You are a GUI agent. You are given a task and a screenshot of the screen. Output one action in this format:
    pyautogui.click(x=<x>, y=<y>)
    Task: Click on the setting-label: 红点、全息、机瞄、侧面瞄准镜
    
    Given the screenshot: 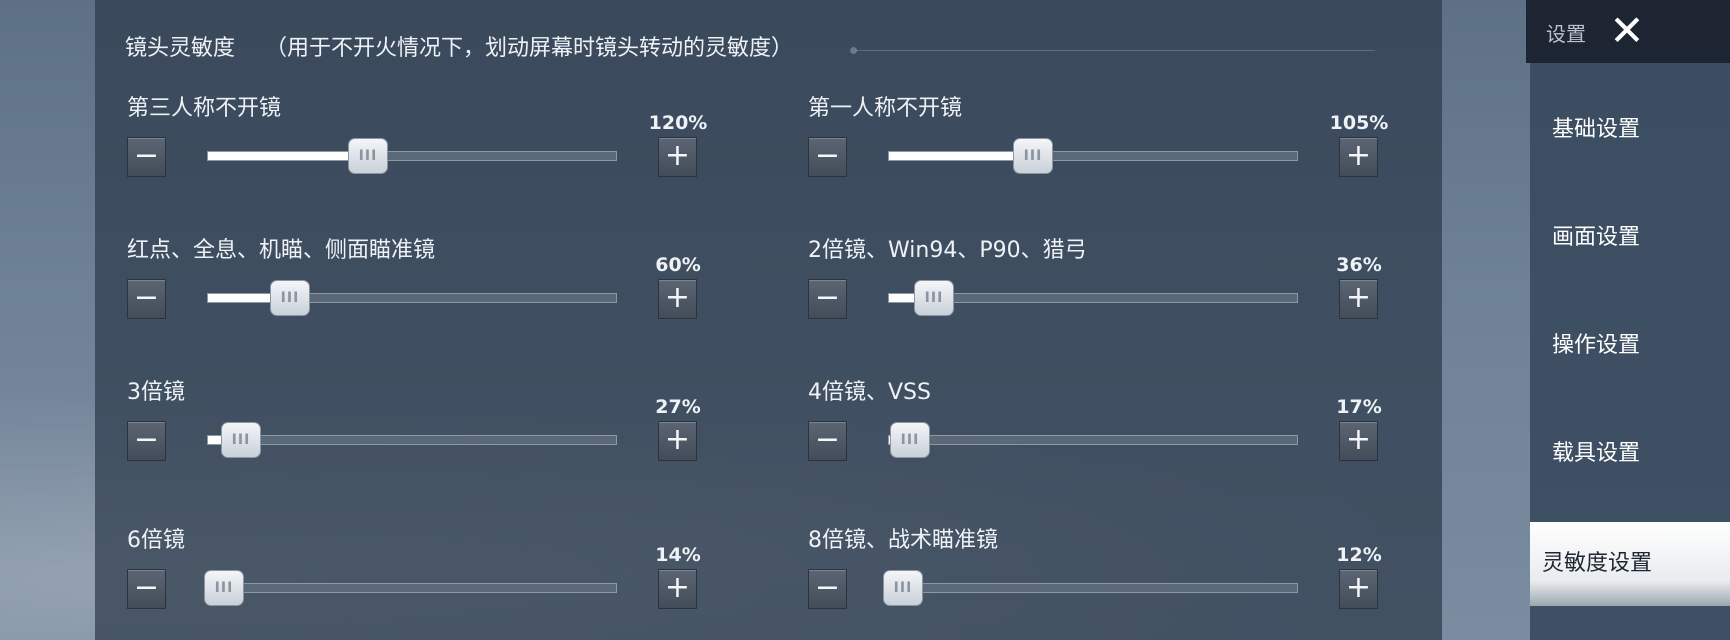 What is the action you would take?
    pyautogui.click(x=281, y=250)
    